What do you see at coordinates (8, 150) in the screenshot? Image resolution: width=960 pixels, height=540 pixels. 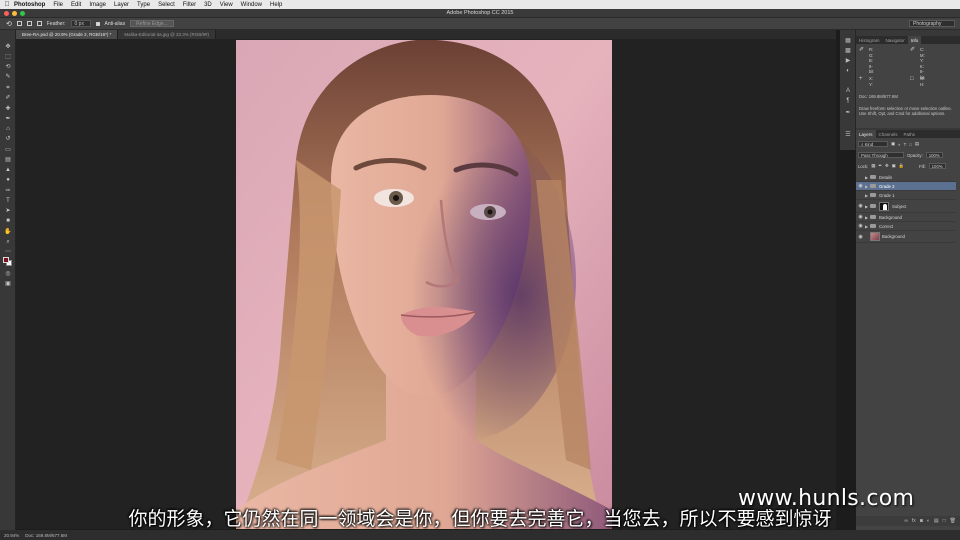 I see `eraser-tool-icon: ▭` at bounding box center [8, 150].